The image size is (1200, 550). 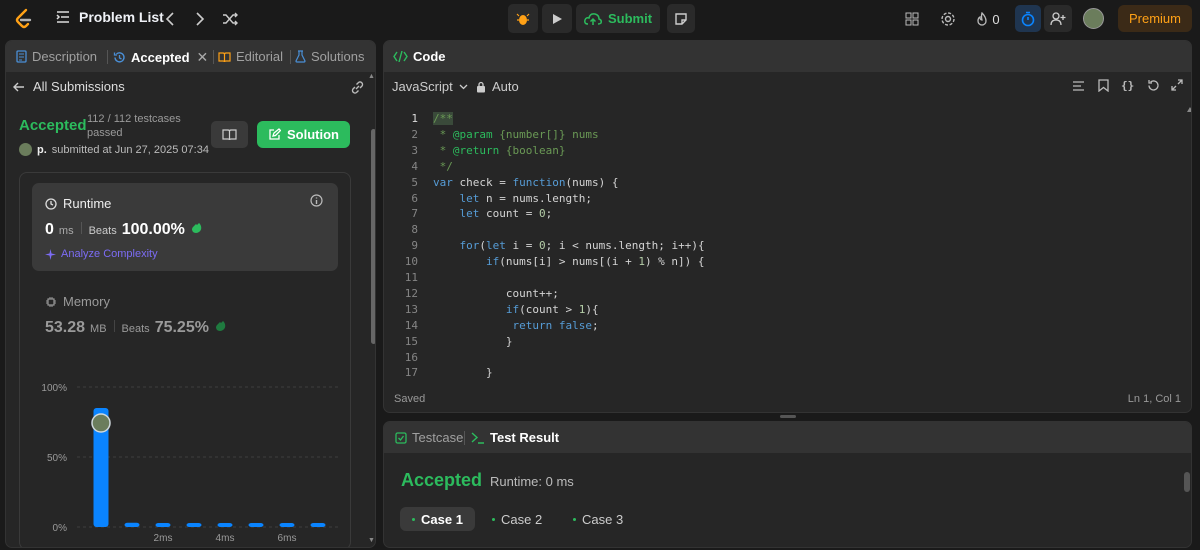 What do you see at coordinates (170, 19) in the screenshot?
I see `prev-problem-icon` at bounding box center [170, 19].